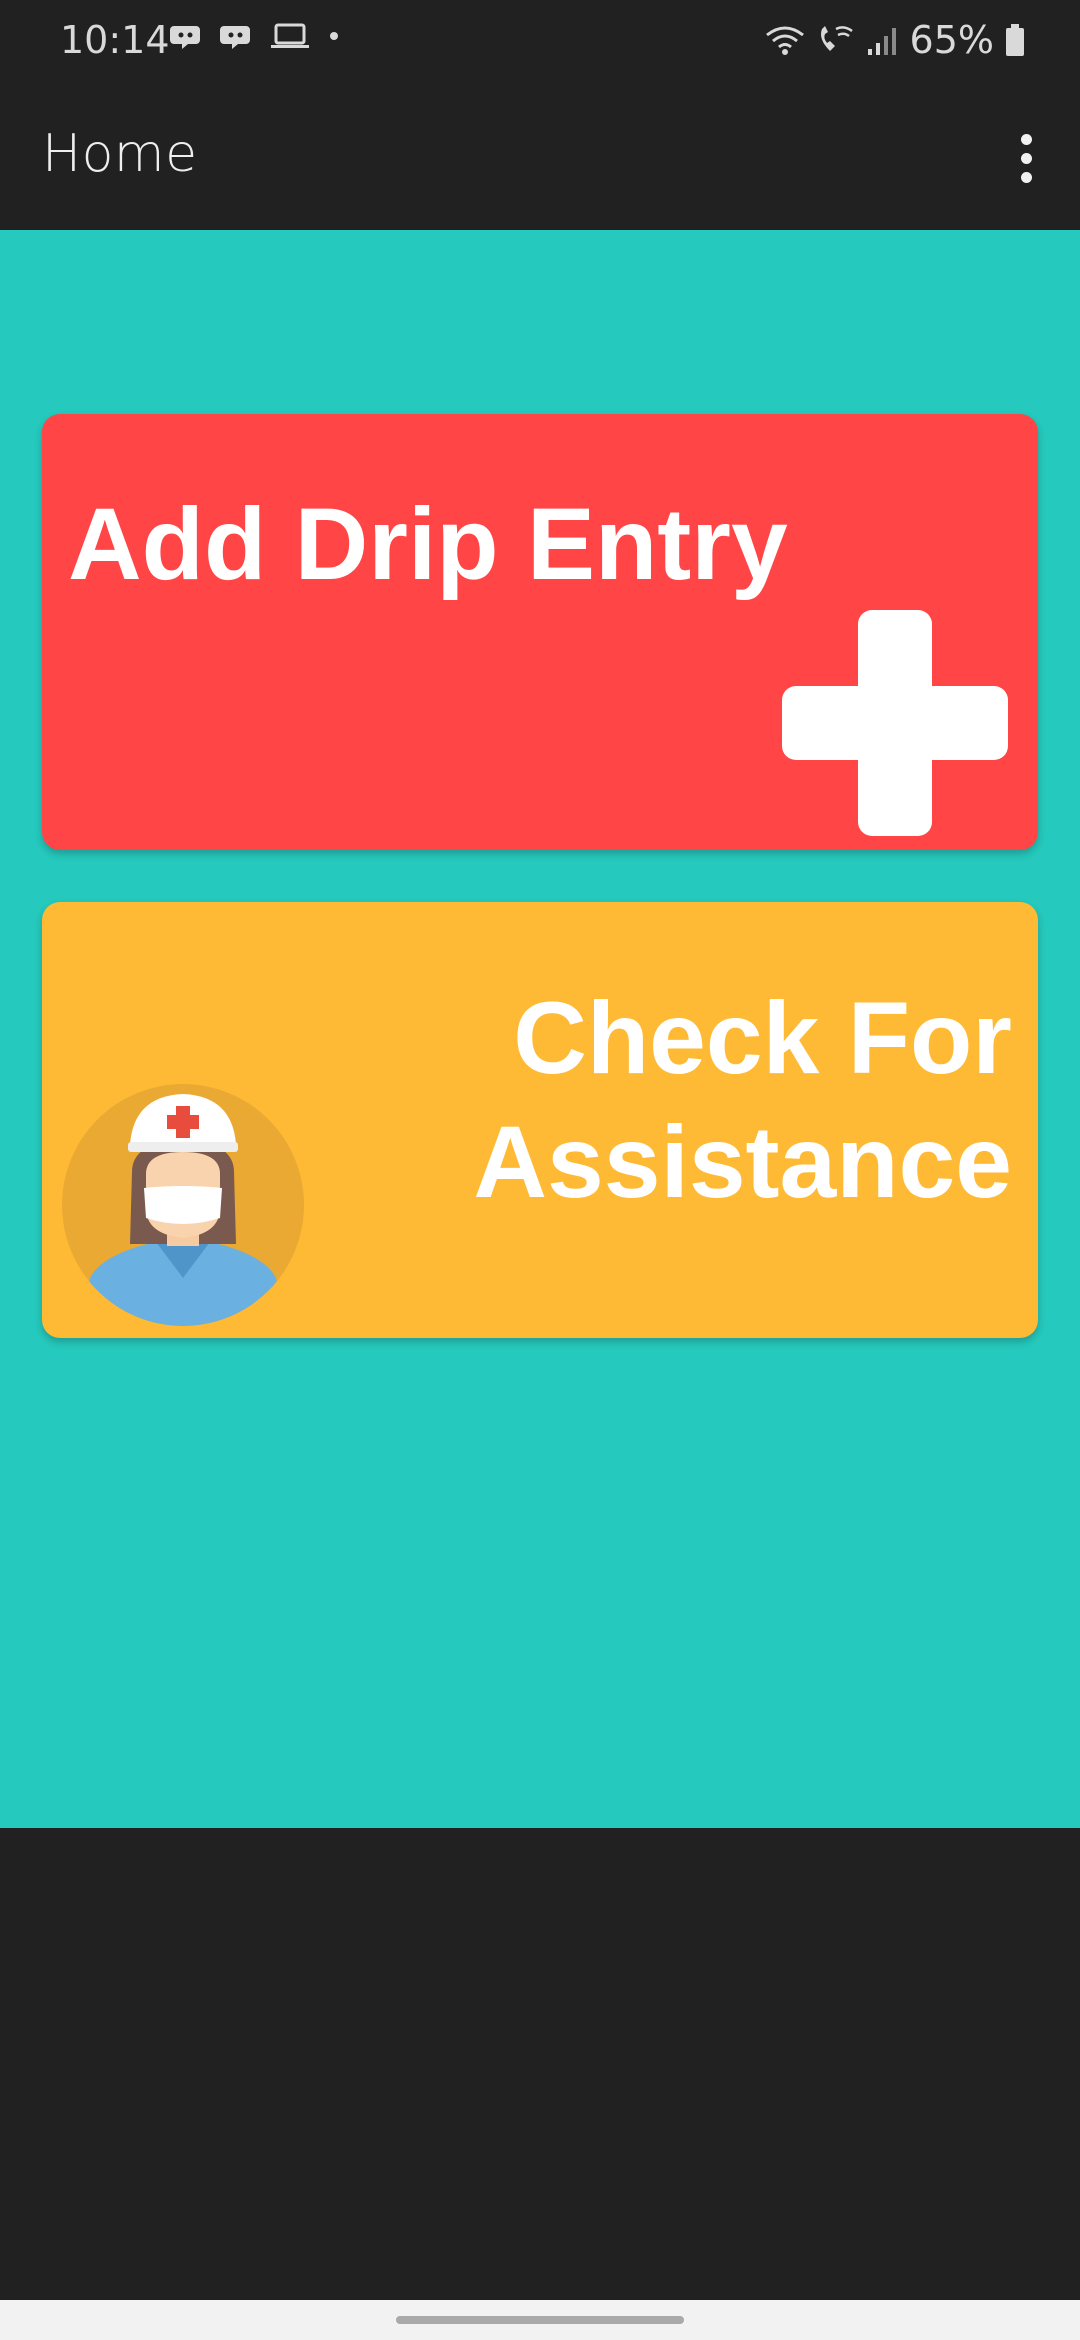 The height and width of the screenshot is (2340, 1080). I want to click on status-time: 10:14, so click(115, 40).